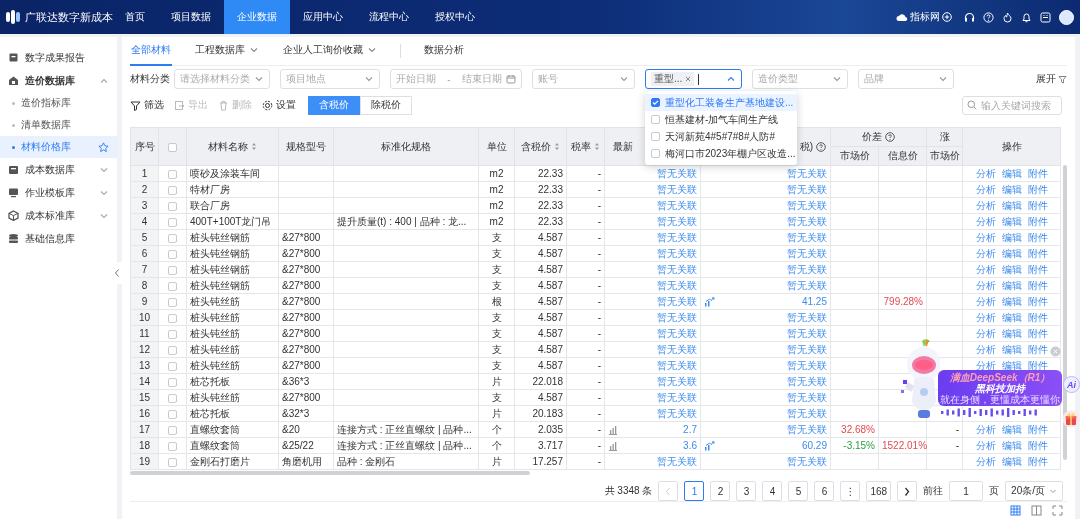 This screenshot has height=519, width=1080. What do you see at coordinates (906, 79) in the screenshot?
I see `select-field: 品牌` at bounding box center [906, 79].